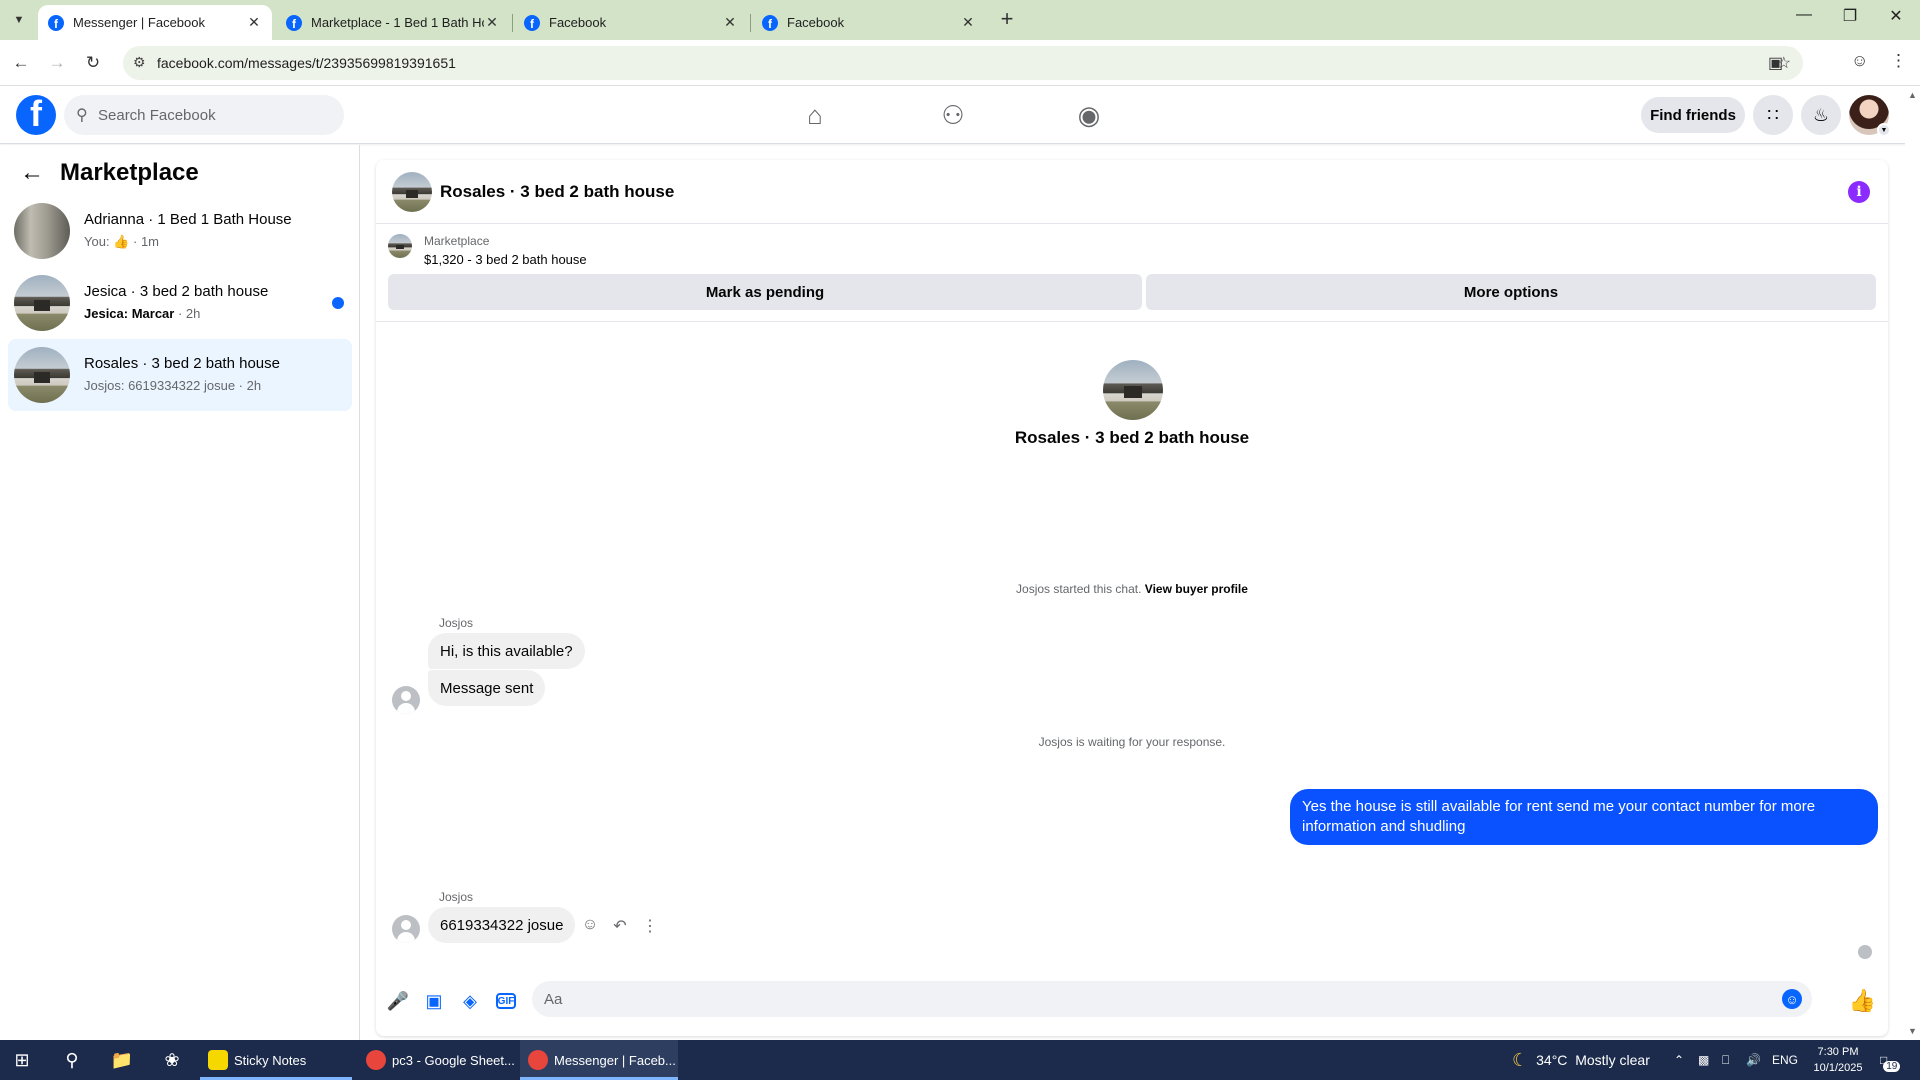  I want to click on menu-grid-icon: ∷, so click(1773, 115).